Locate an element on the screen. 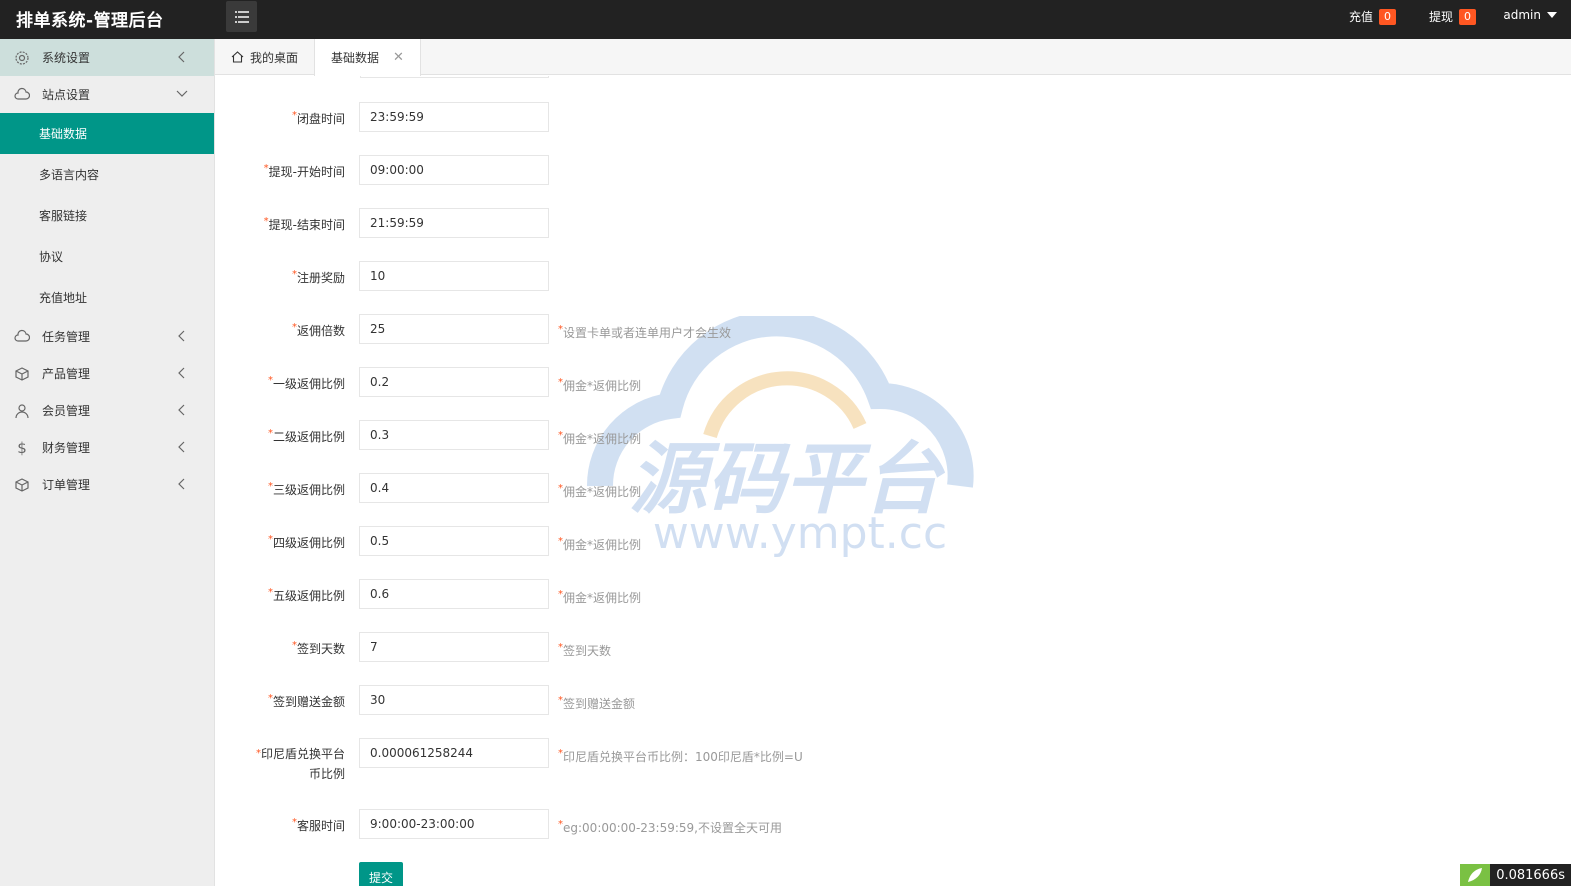  field-label: *五级返佣比例 is located at coordinates (306, 595).